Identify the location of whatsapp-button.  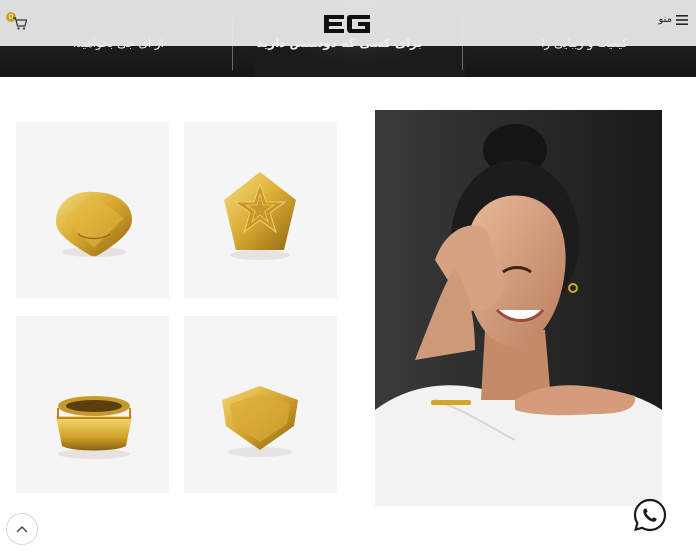
(650, 515).